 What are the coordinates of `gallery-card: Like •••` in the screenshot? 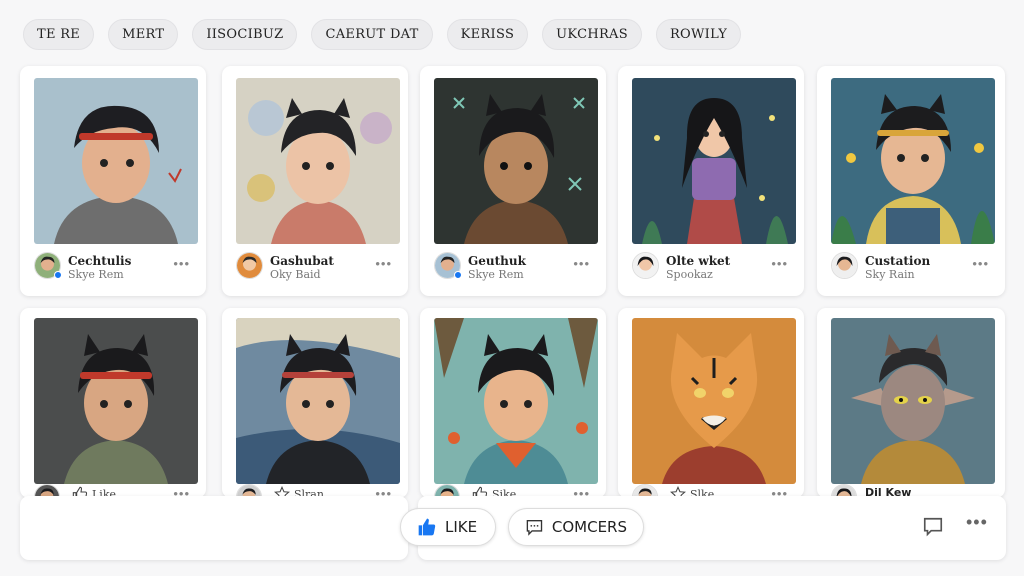 It's located at (113, 409).